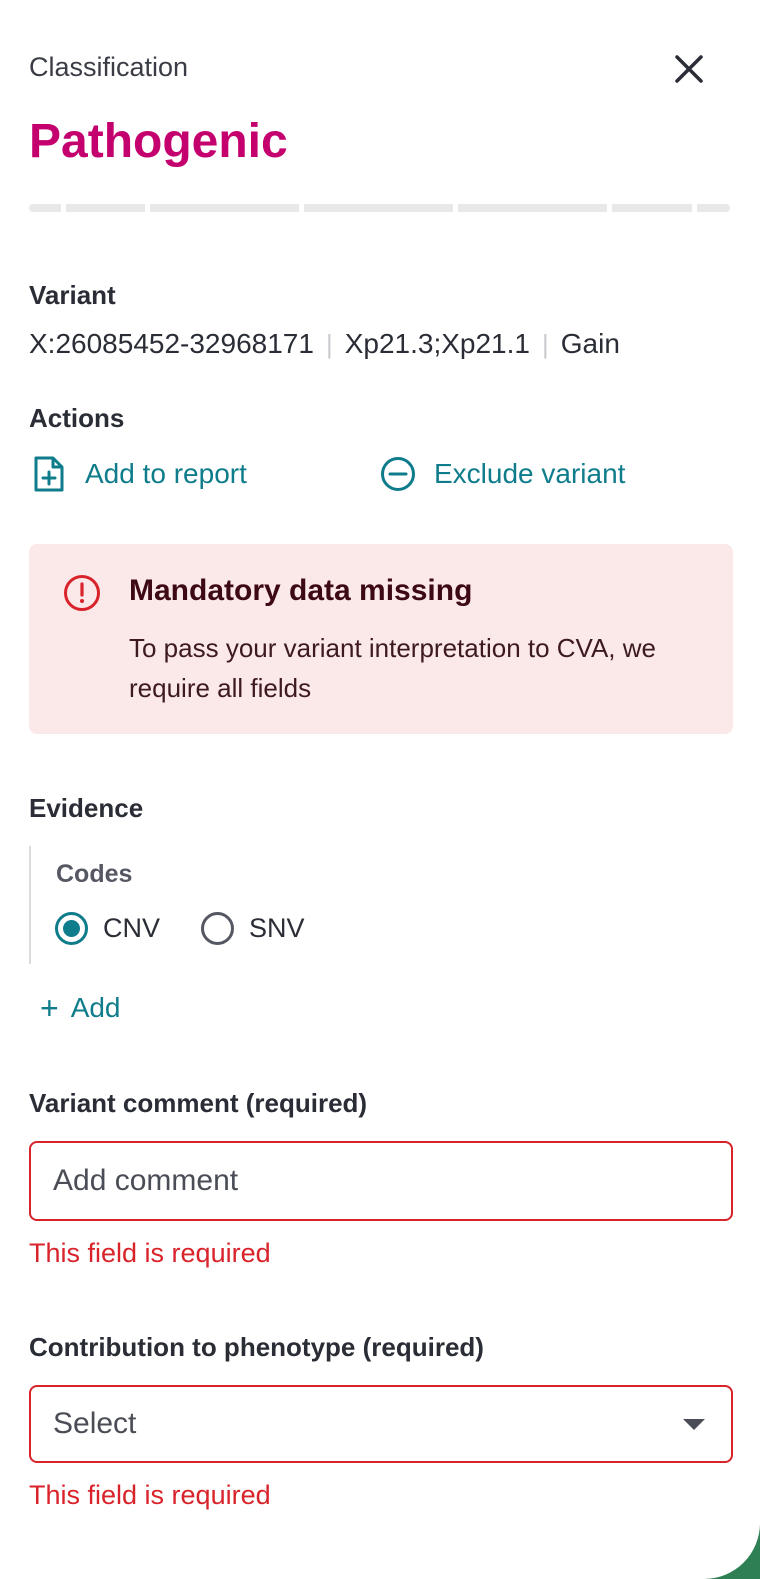 This screenshot has width=760, height=1579. What do you see at coordinates (398, 474) in the screenshot?
I see `minus-circle-icon` at bounding box center [398, 474].